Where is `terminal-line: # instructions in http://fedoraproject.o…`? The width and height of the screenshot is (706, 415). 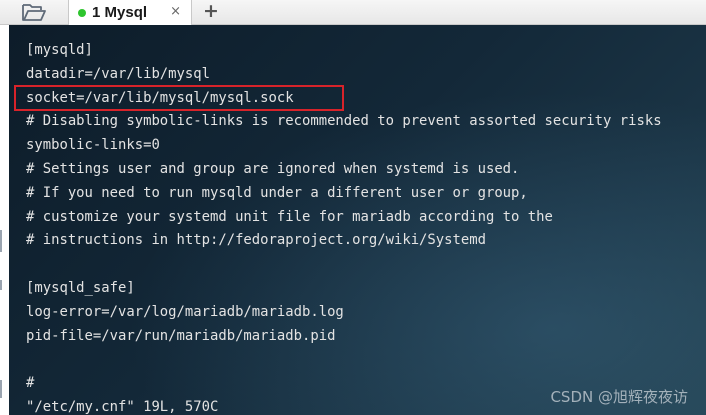 terminal-line: # instructions in http://fedoraproject.o… is located at coordinates (256, 240).